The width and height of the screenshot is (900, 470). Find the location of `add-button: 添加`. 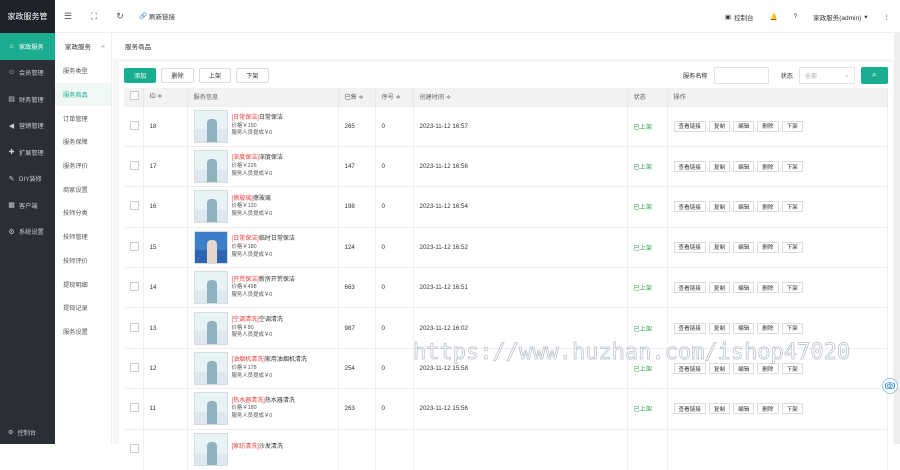

add-button: 添加 is located at coordinates (140, 75).